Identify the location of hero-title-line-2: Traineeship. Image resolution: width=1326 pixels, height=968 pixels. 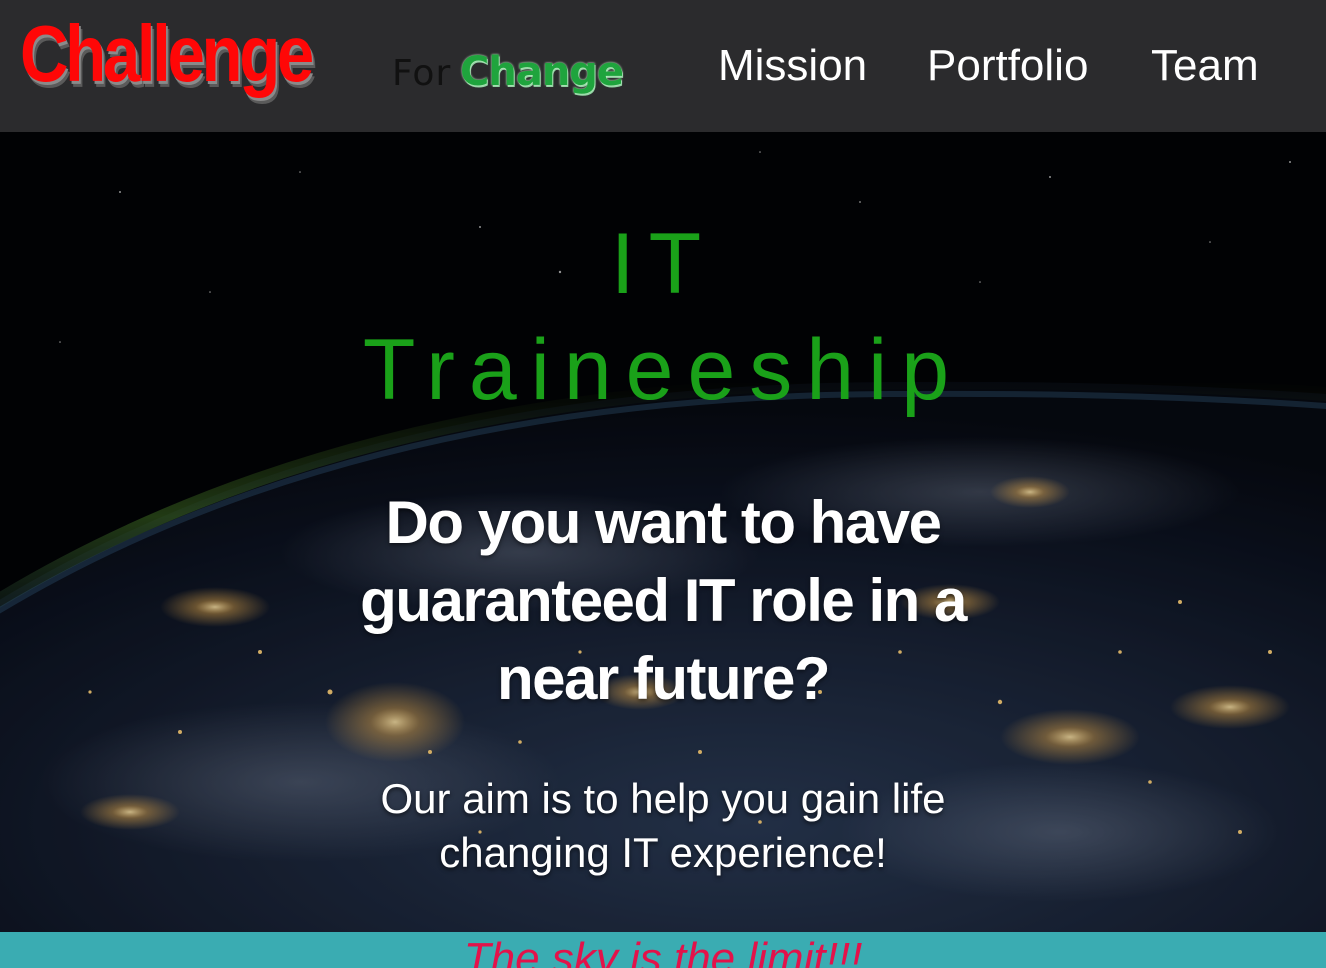
(663, 370).